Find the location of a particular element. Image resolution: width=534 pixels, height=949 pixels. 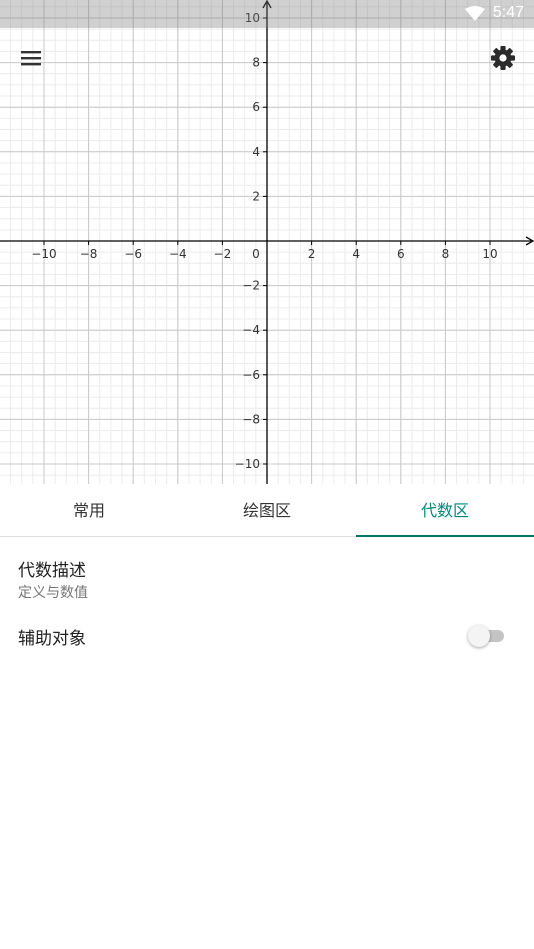

x-tick-label: 6 is located at coordinates (401, 254).